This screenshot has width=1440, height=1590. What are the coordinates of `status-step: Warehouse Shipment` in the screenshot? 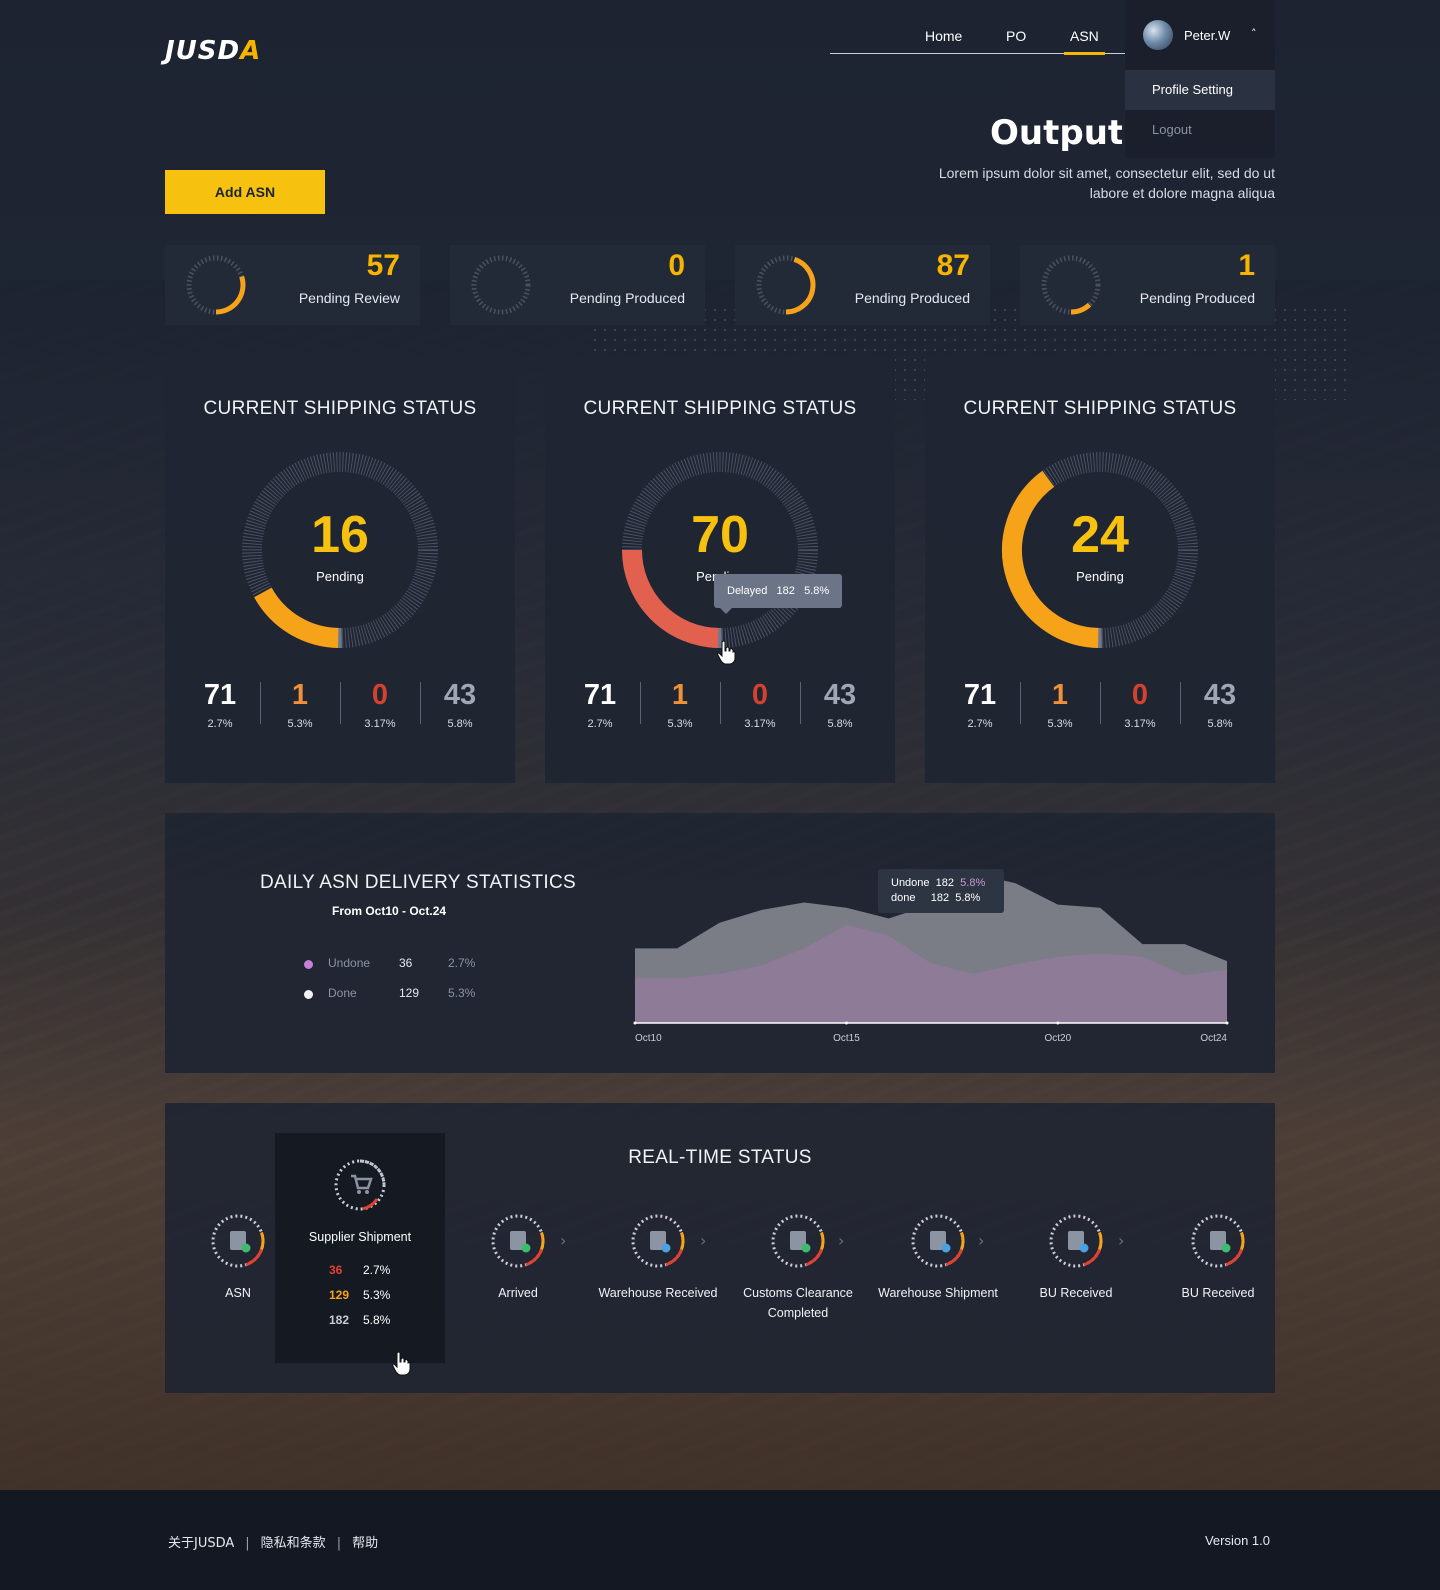 It's located at (938, 1258).